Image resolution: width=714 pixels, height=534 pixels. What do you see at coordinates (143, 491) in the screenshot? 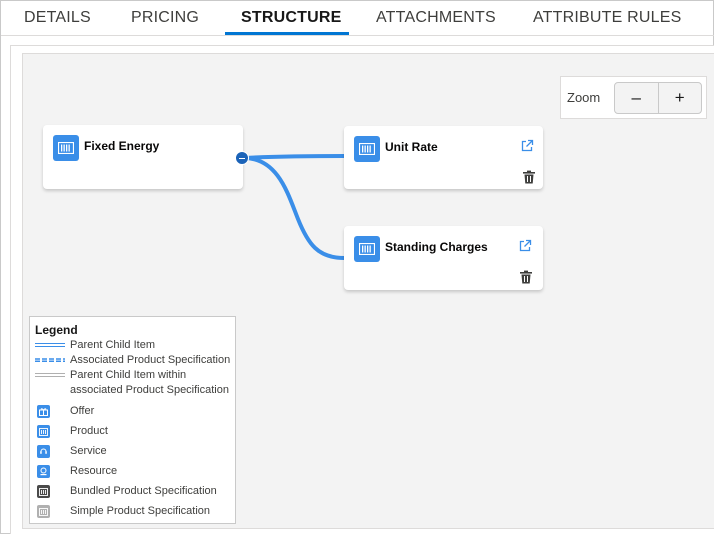
I see `legend-label: Bundled Product Specification` at bounding box center [143, 491].